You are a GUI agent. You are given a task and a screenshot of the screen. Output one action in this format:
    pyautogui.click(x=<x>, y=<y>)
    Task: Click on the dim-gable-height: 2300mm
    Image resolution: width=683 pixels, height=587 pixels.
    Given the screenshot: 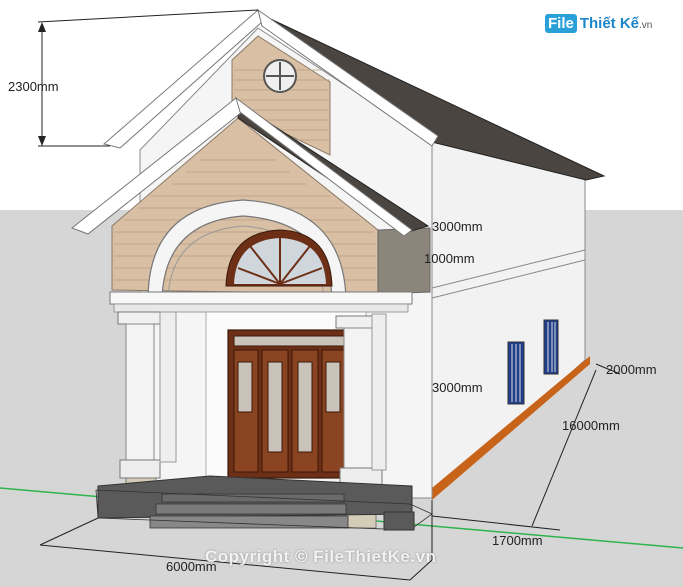 What is the action you would take?
    pyautogui.click(x=33, y=86)
    